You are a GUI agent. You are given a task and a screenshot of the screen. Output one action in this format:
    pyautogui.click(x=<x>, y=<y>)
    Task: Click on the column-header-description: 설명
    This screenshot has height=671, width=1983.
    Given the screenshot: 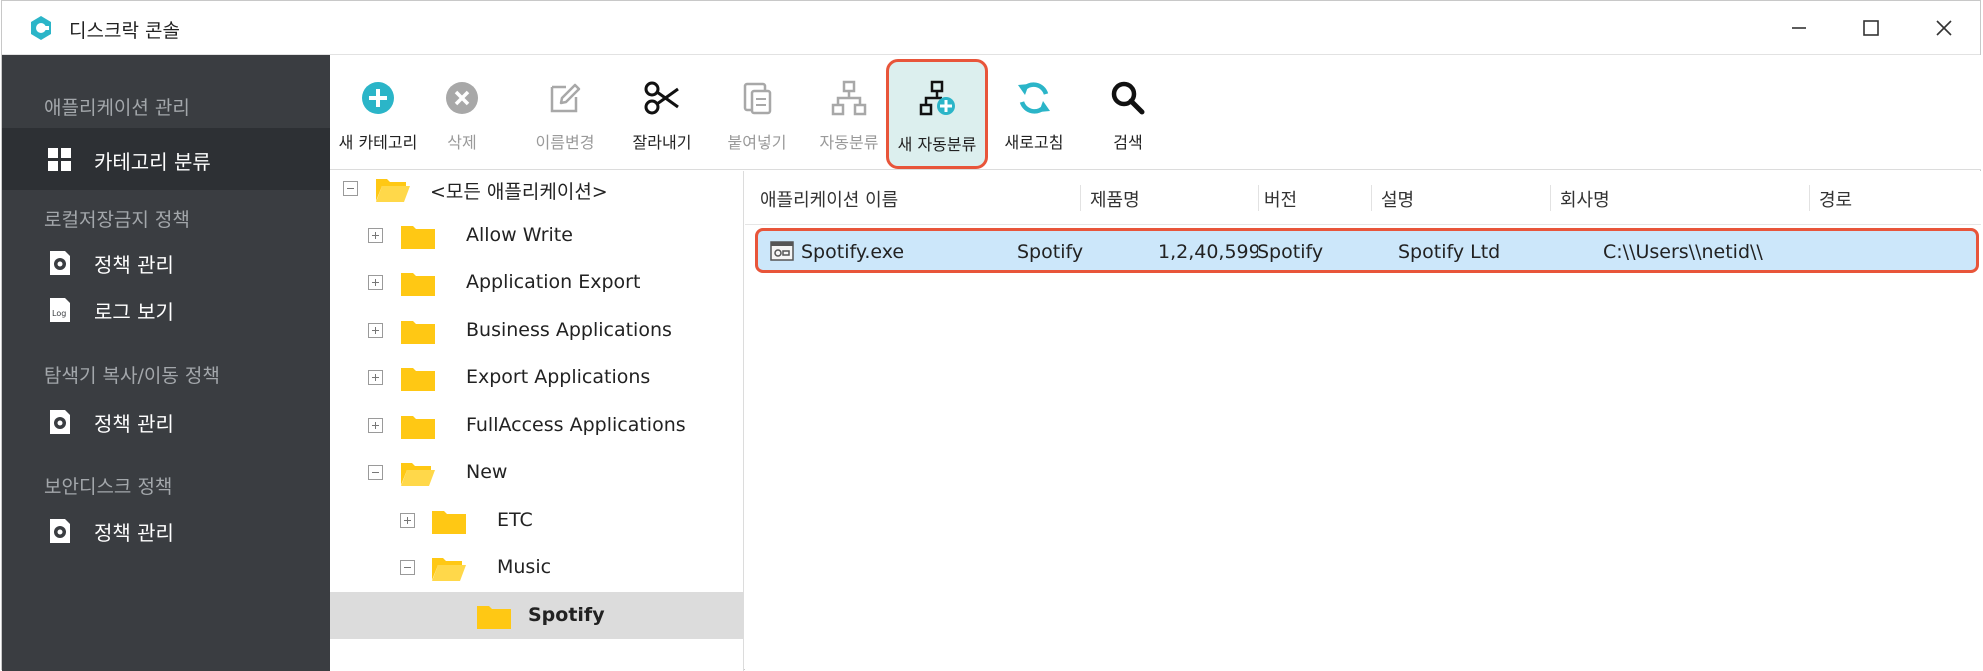 What is the action you would take?
    pyautogui.click(x=1397, y=199)
    